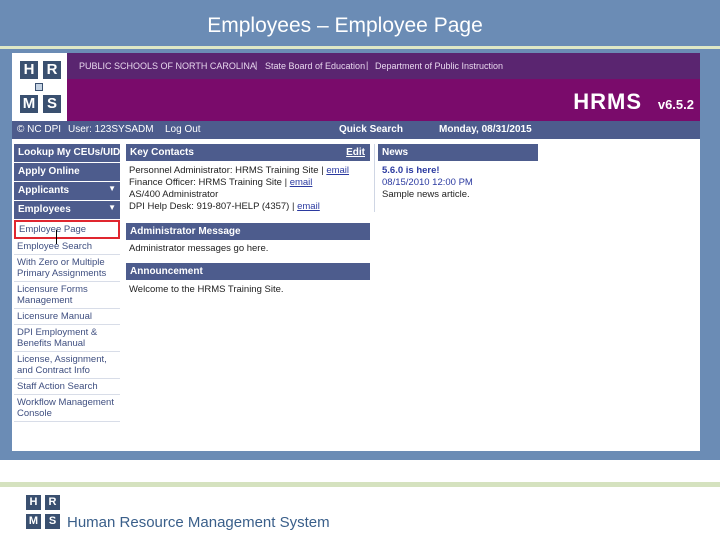 This screenshot has height=540, width=720. I want to click on slide-divider, so click(360, 47).